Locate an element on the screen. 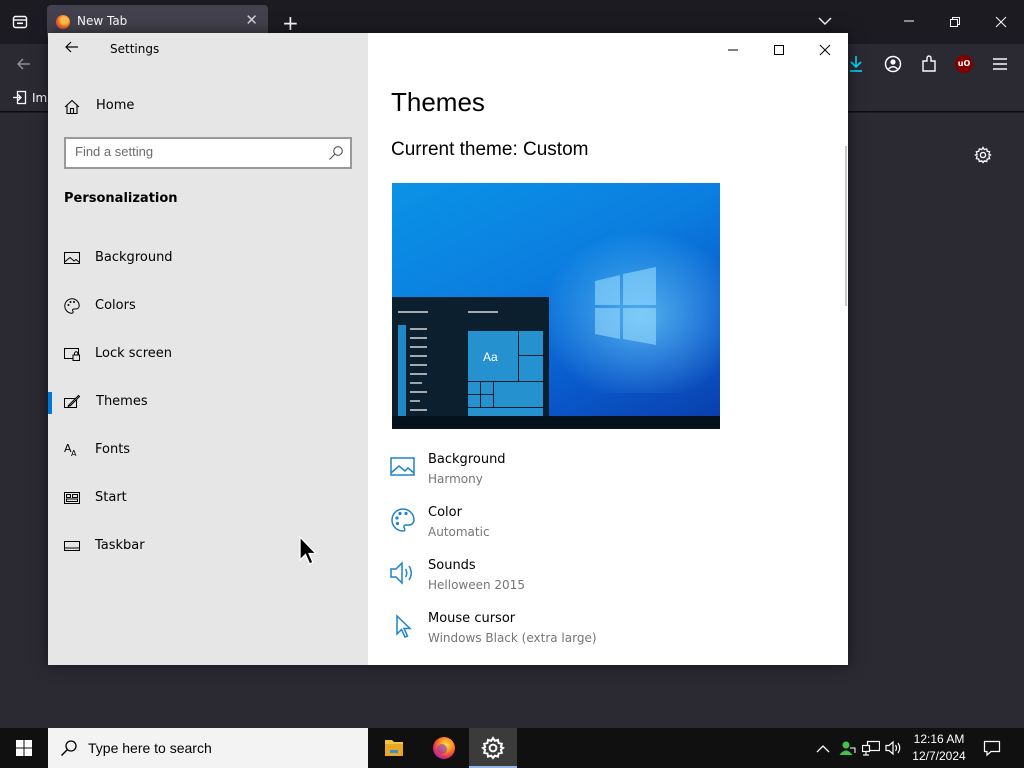  home-nav-item: Home is located at coordinates (99, 107).